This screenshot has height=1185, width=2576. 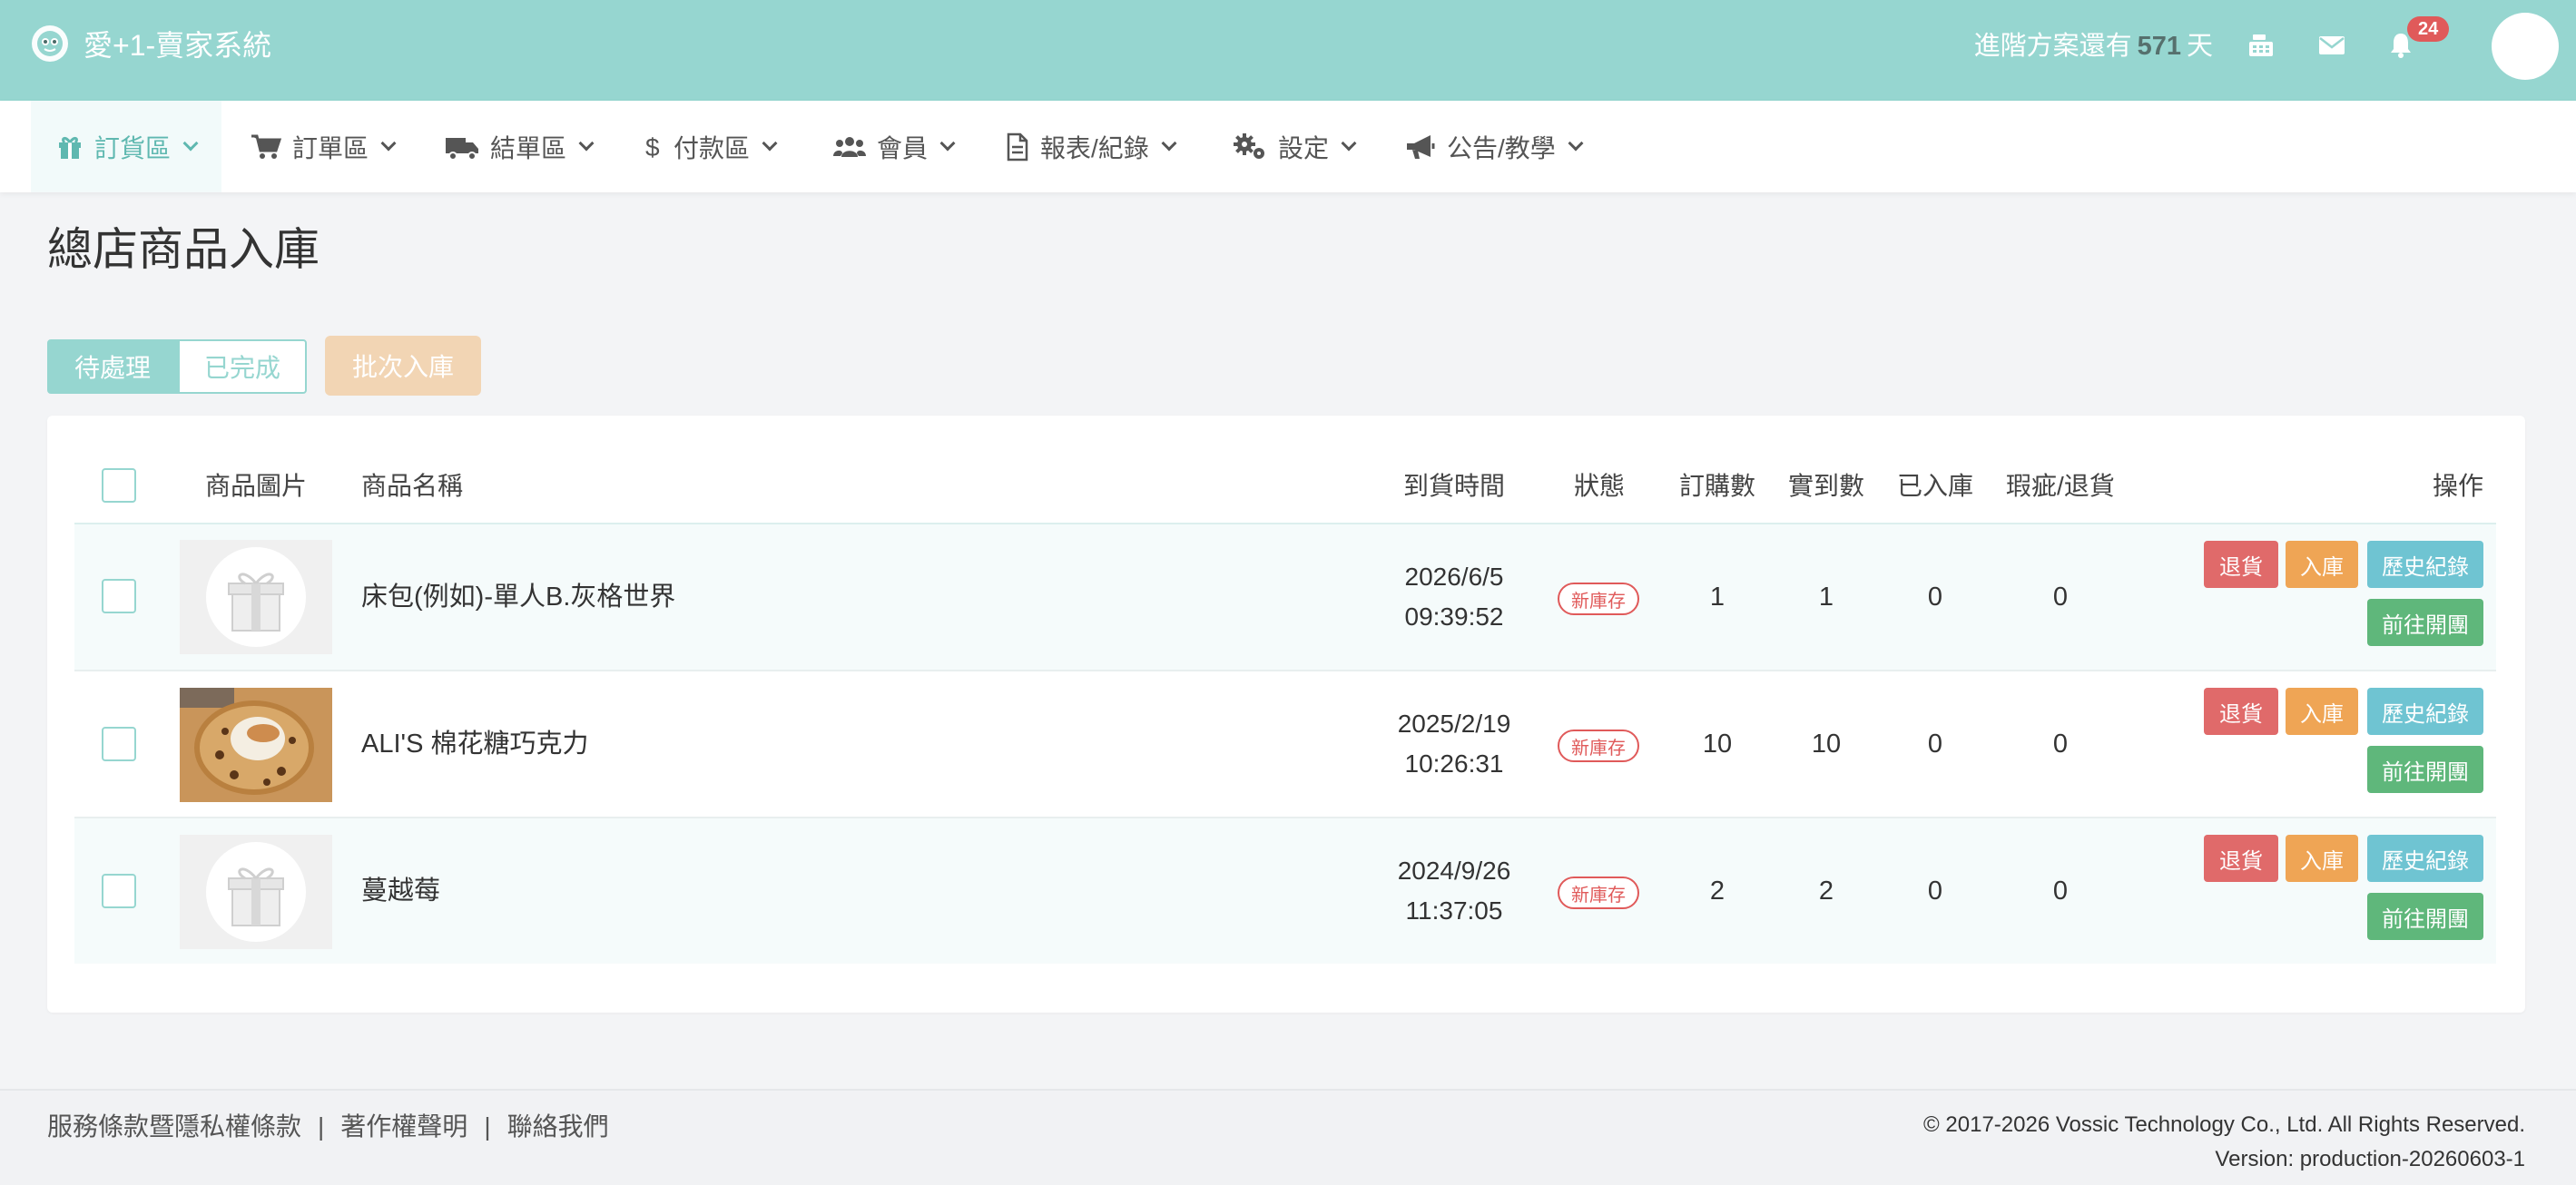 I want to click on select-all-checkbox, so click(x=119, y=485).